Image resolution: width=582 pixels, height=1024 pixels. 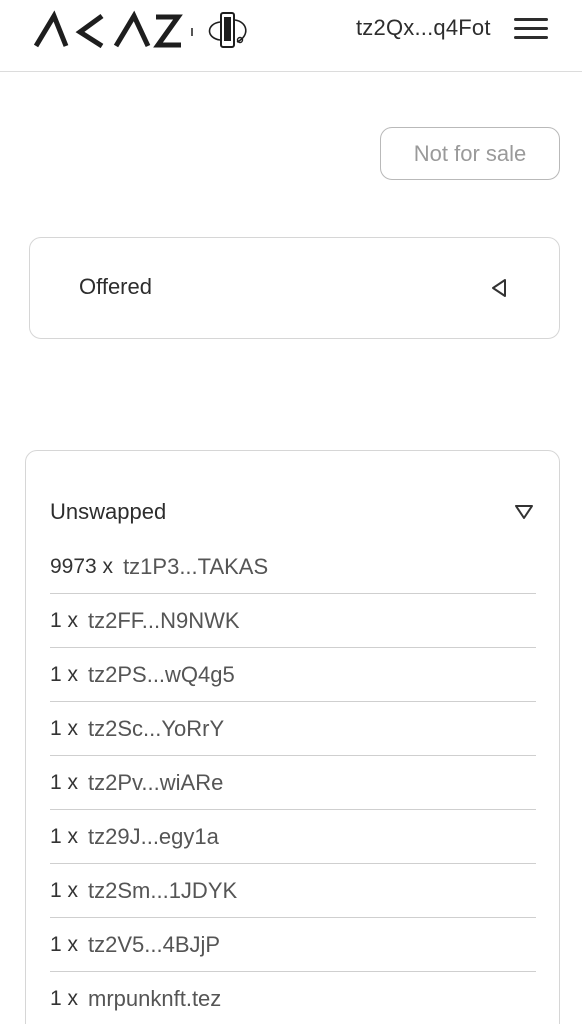 I want to click on triangle-down-icon, so click(x=524, y=512).